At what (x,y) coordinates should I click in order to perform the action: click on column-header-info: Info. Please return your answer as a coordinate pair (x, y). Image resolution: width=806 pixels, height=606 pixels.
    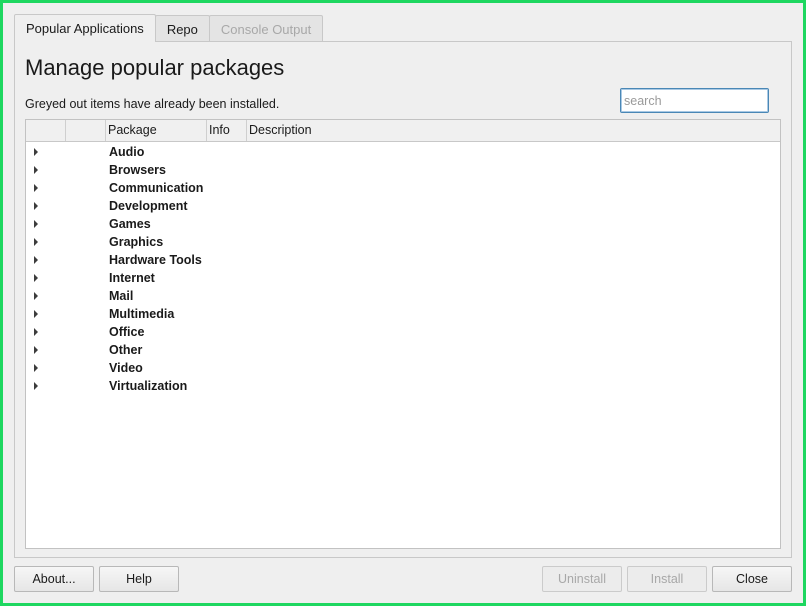
    Looking at the image, I should click on (227, 130).